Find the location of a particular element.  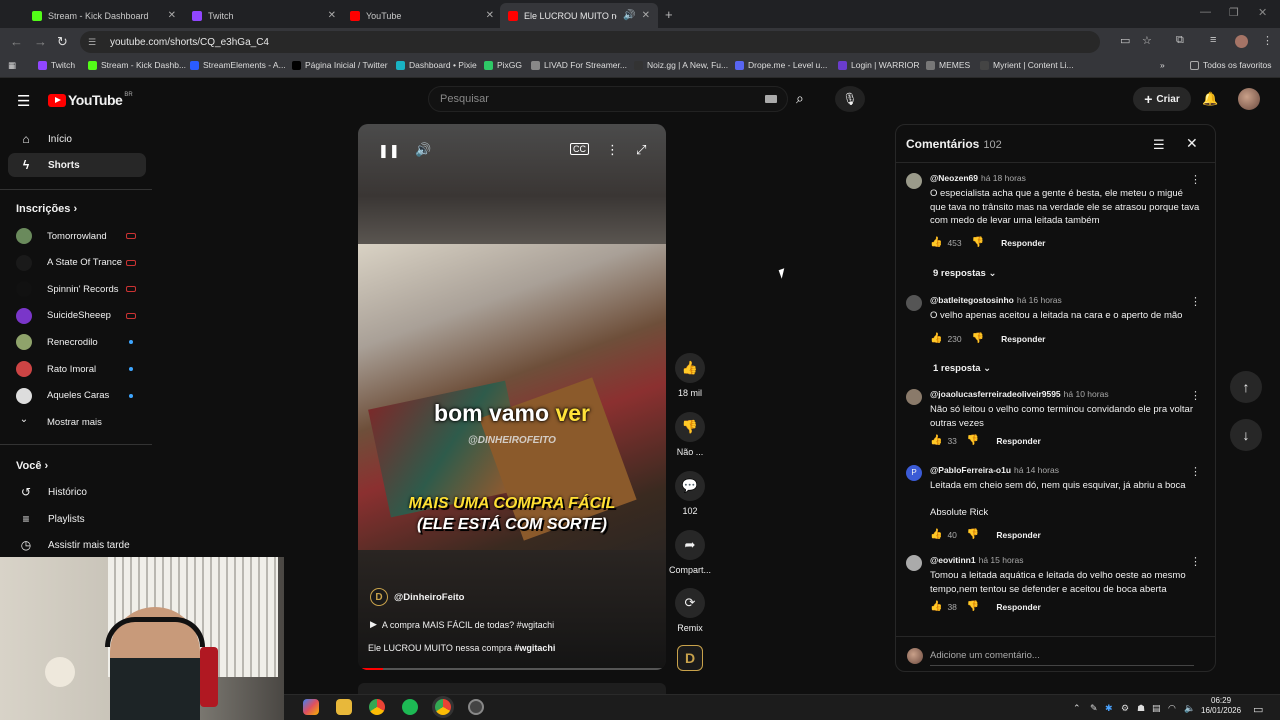

subscriptions-heading: Inscrições › is located at coordinates (46, 209).